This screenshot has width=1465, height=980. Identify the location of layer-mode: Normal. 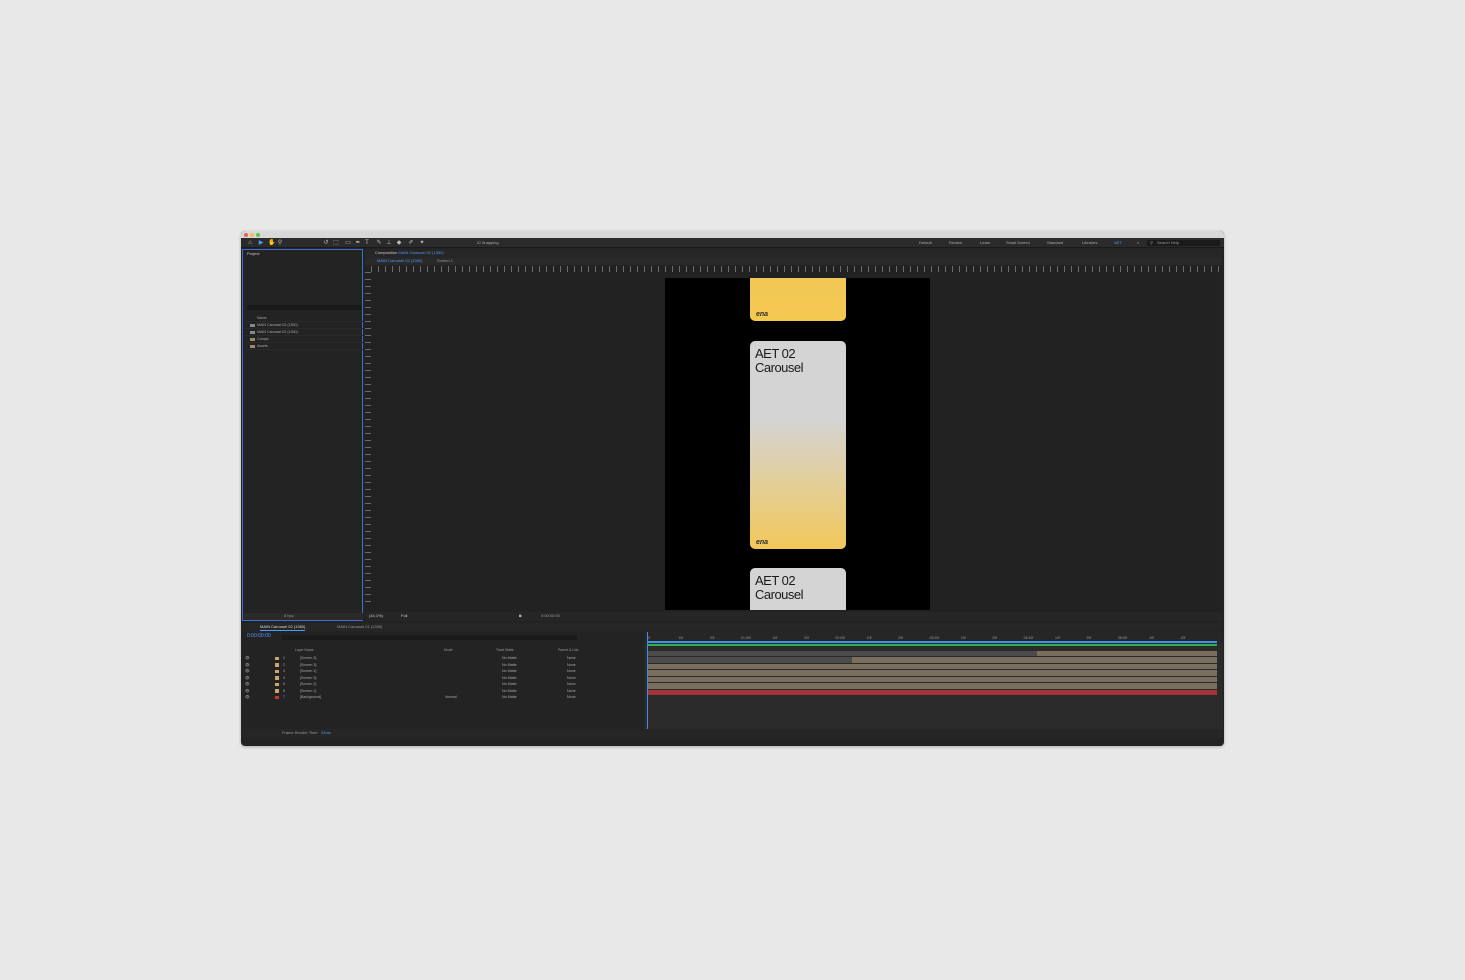
(451, 697).